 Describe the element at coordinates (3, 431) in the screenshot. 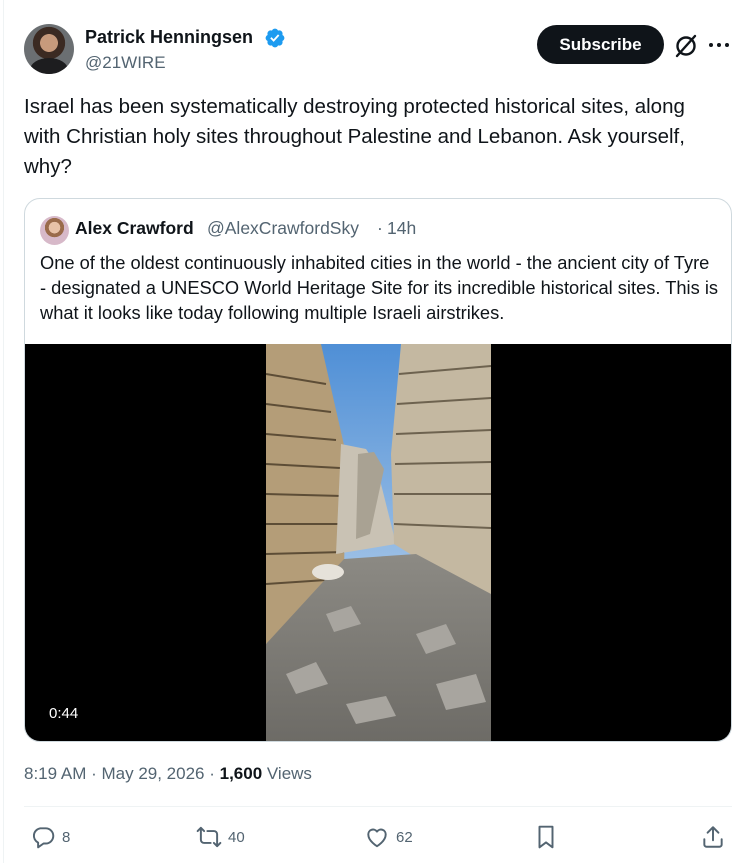

I see `card-left-border` at that location.